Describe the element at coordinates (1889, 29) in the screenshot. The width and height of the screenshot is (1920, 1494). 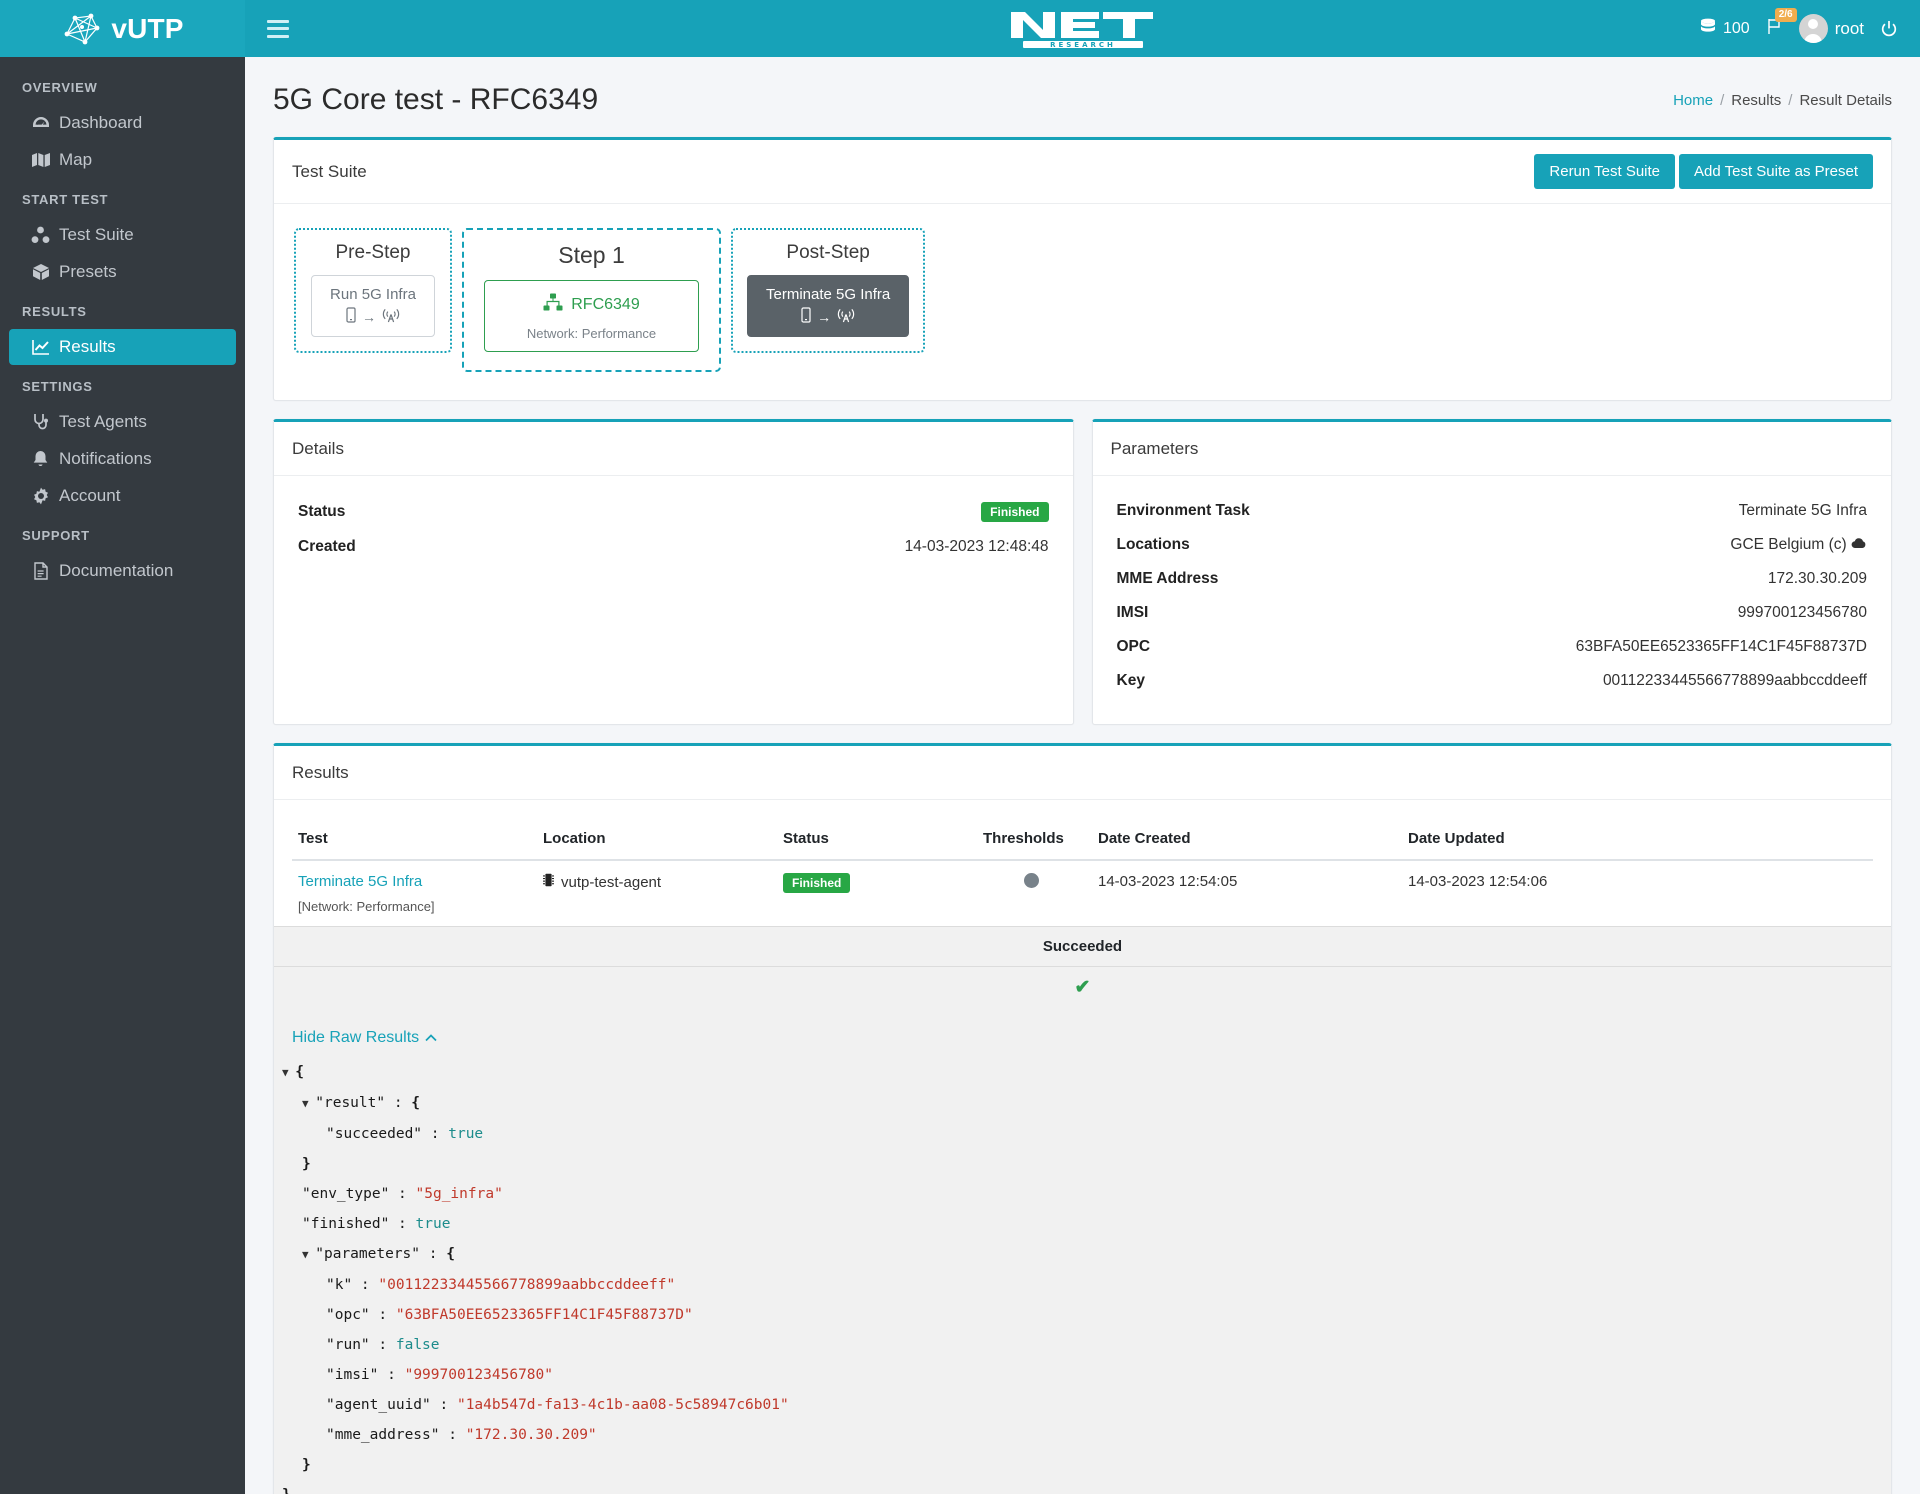
I see `power-icon` at that location.